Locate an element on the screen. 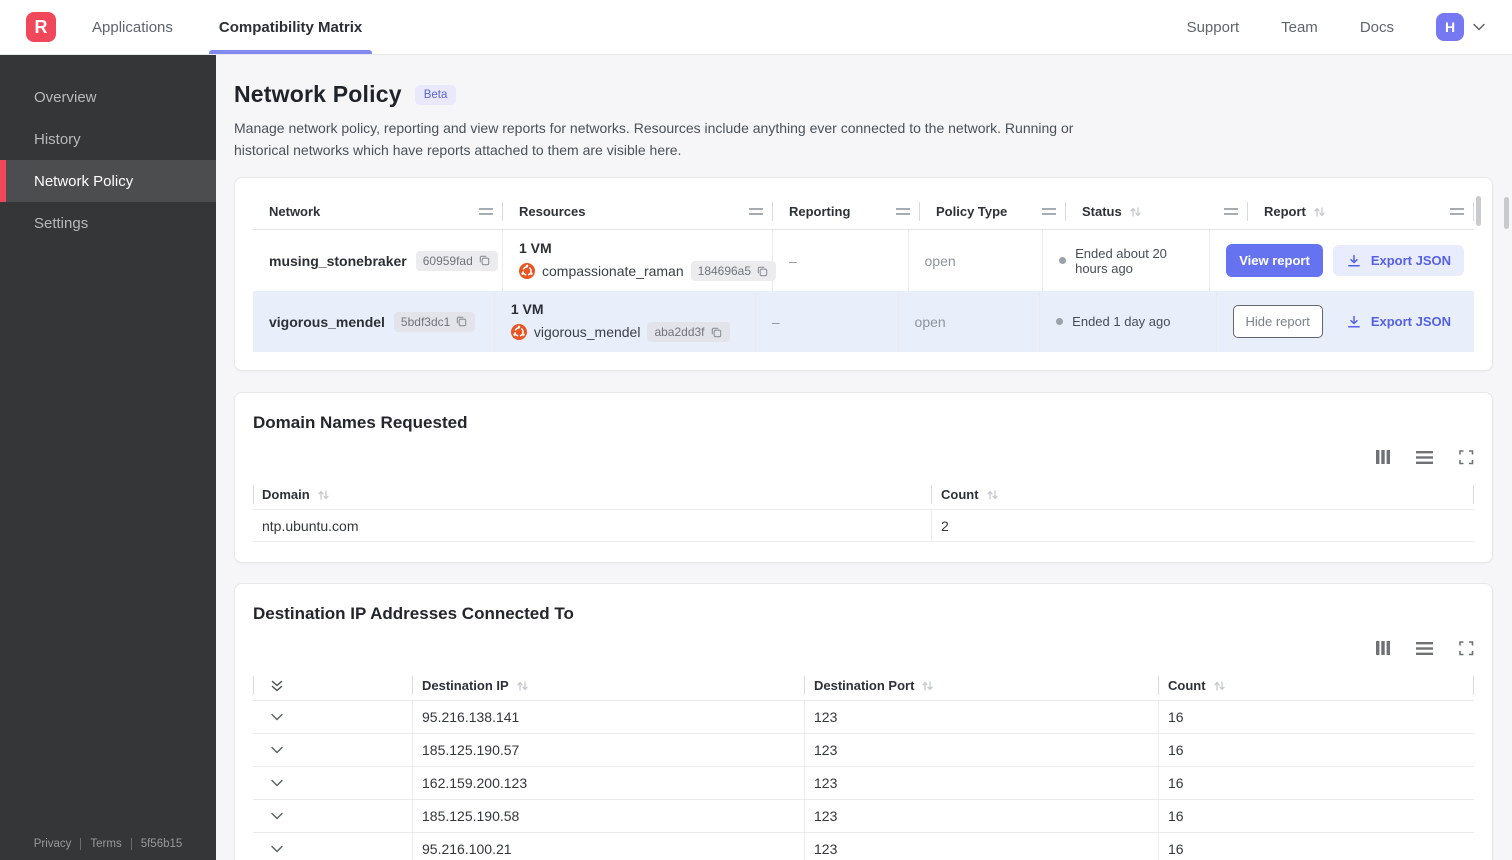 The height and width of the screenshot is (860, 1512). column-header-reporting: Reporting is located at coordinates (846, 211).